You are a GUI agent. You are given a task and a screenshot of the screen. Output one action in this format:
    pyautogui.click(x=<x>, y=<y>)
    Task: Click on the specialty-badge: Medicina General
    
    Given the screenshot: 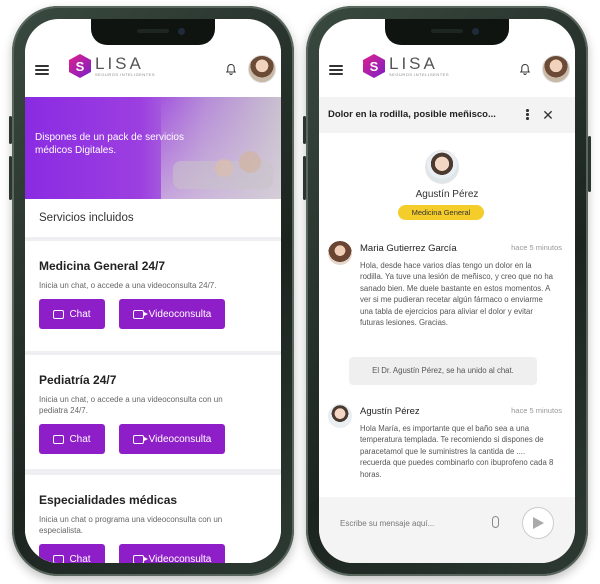 What is the action you would take?
    pyautogui.click(x=441, y=212)
    